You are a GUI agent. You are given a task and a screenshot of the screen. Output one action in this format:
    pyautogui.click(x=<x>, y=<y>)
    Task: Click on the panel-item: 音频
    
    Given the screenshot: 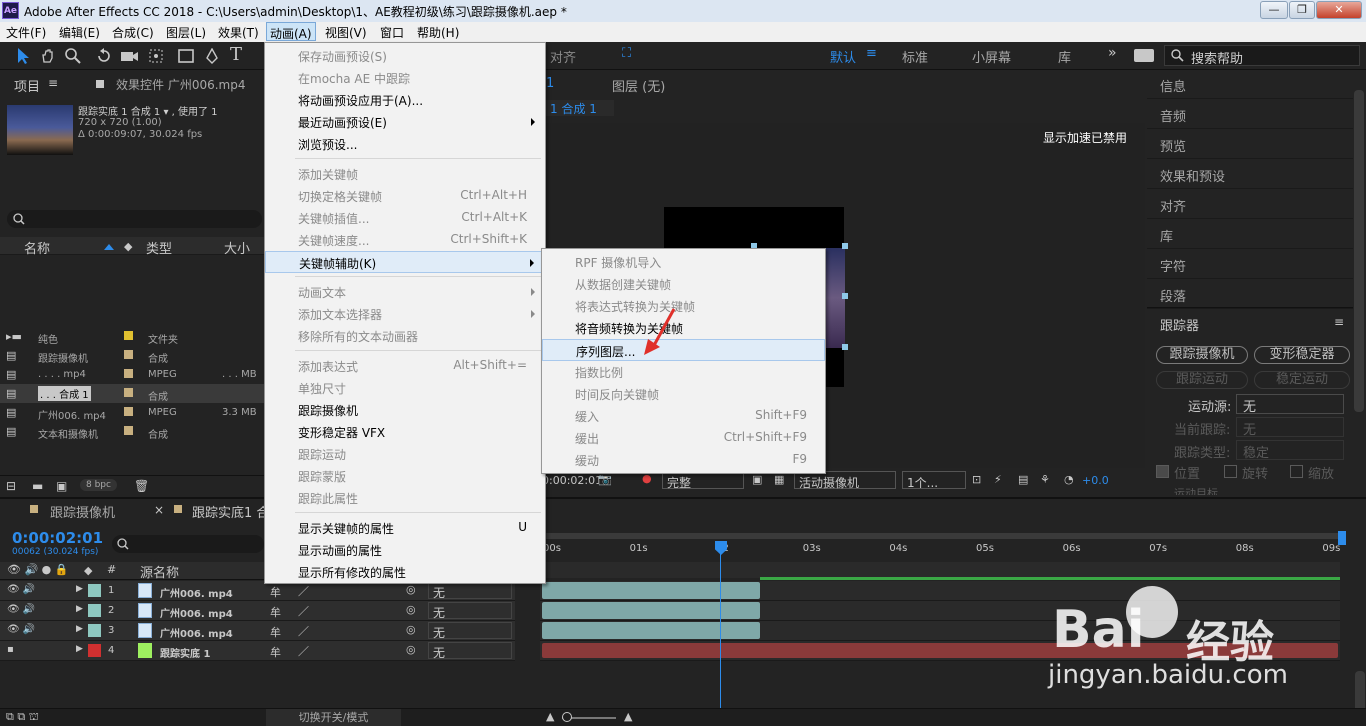 What is the action you would take?
    pyautogui.click(x=1173, y=115)
    